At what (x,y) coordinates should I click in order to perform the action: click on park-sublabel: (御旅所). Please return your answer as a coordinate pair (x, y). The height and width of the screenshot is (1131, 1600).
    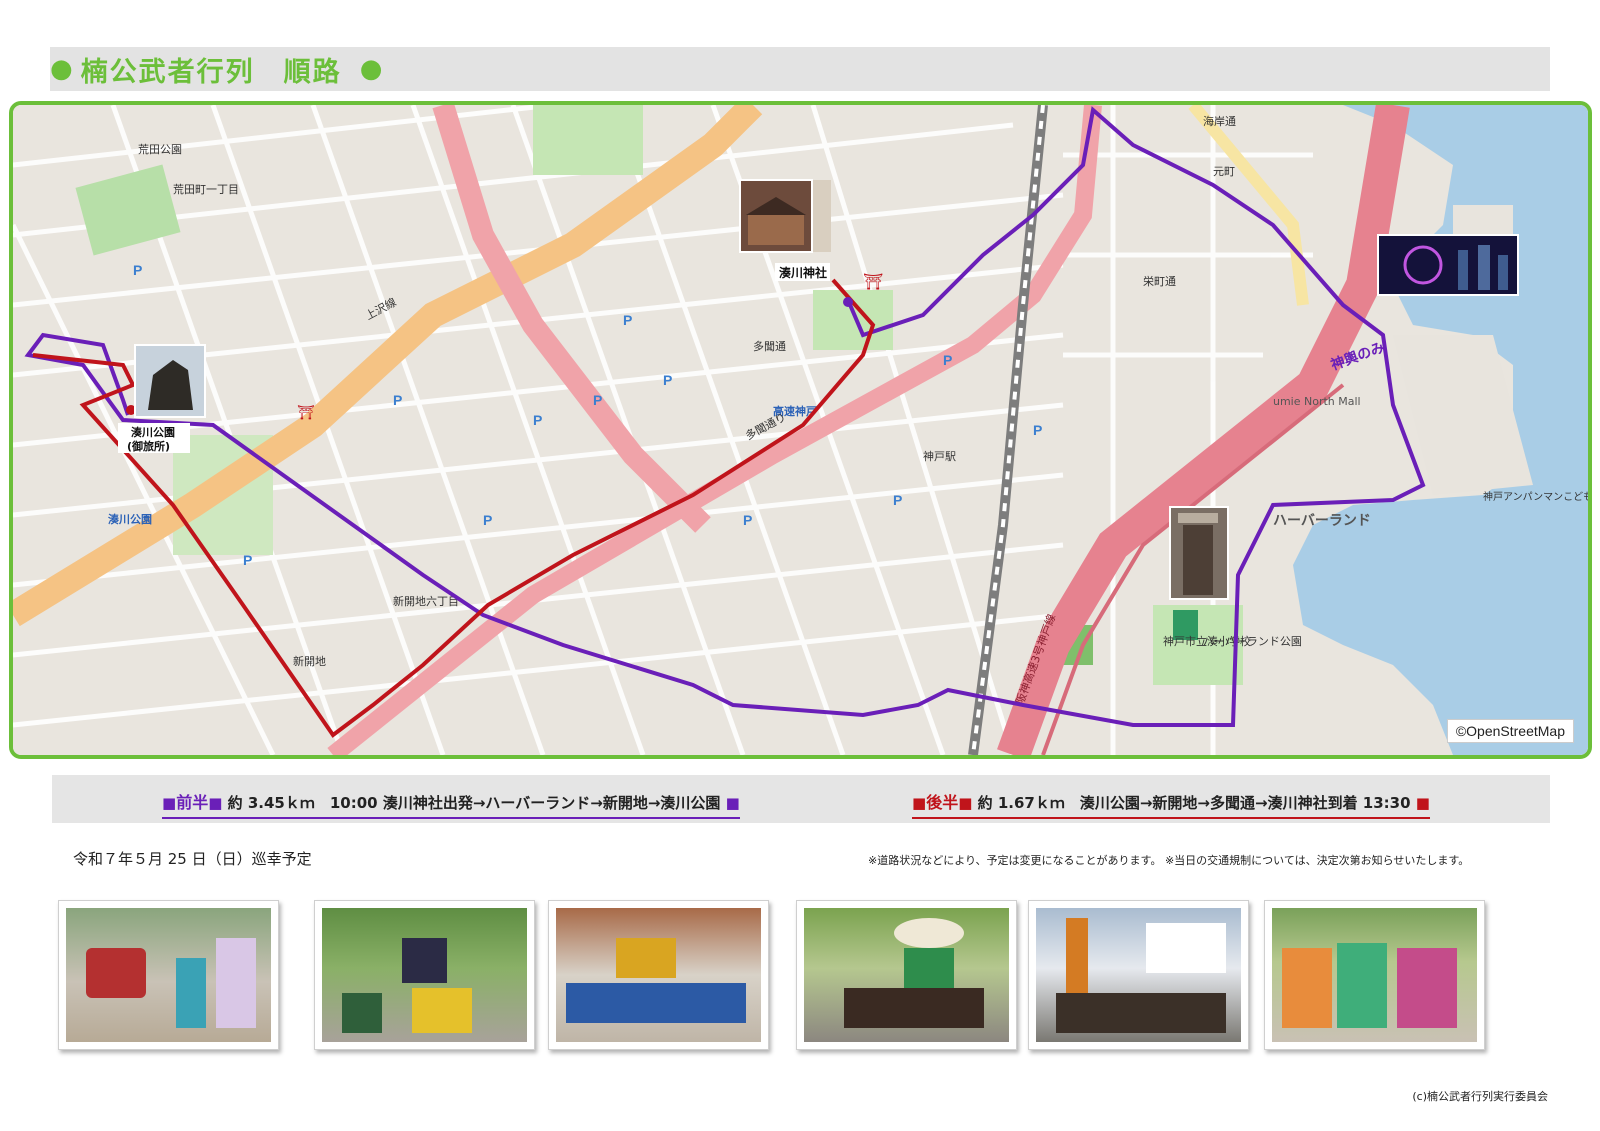
    Looking at the image, I should click on (148, 446).